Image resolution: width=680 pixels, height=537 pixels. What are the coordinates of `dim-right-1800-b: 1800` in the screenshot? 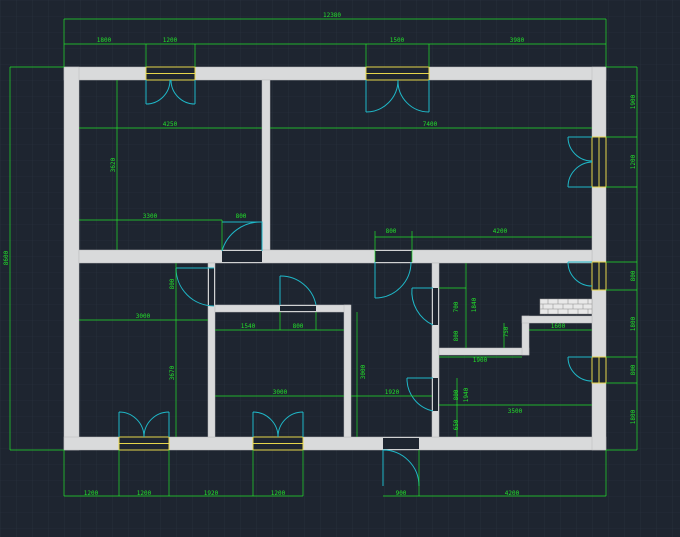 It's located at (633, 416).